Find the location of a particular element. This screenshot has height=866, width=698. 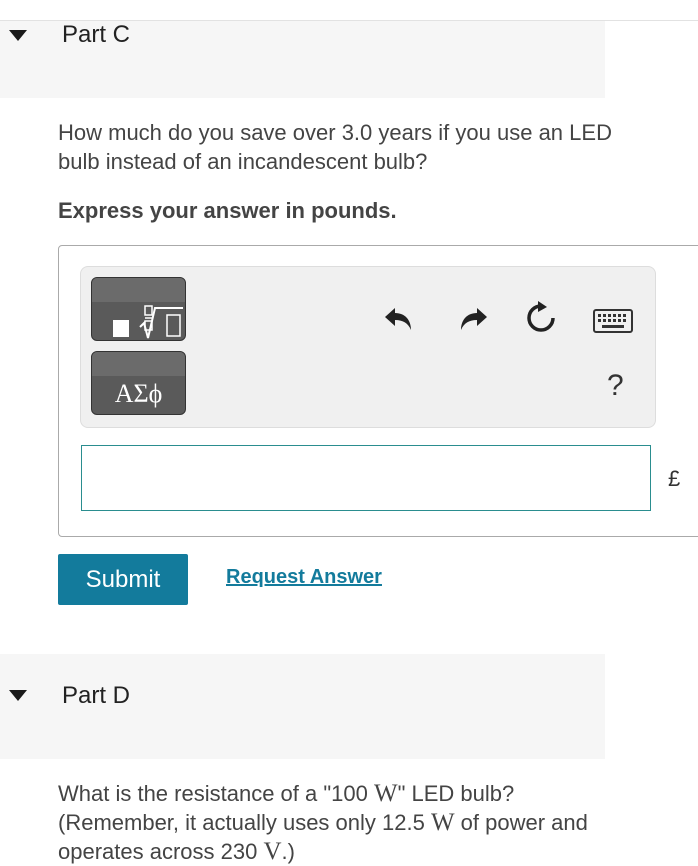

keyboard-icon is located at coordinates (613, 321).